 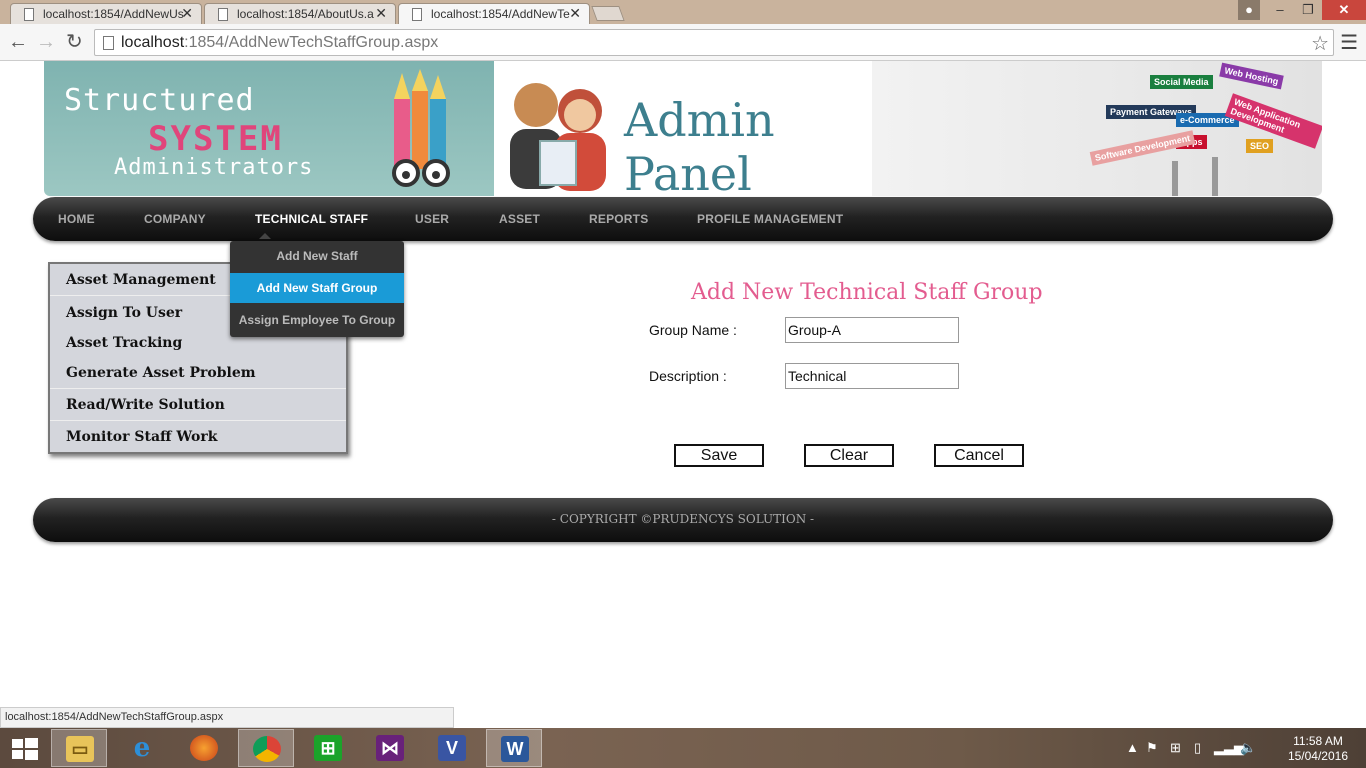 What do you see at coordinates (872, 330) in the screenshot?
I see `group-name-input` at bounding box center [872, 330].